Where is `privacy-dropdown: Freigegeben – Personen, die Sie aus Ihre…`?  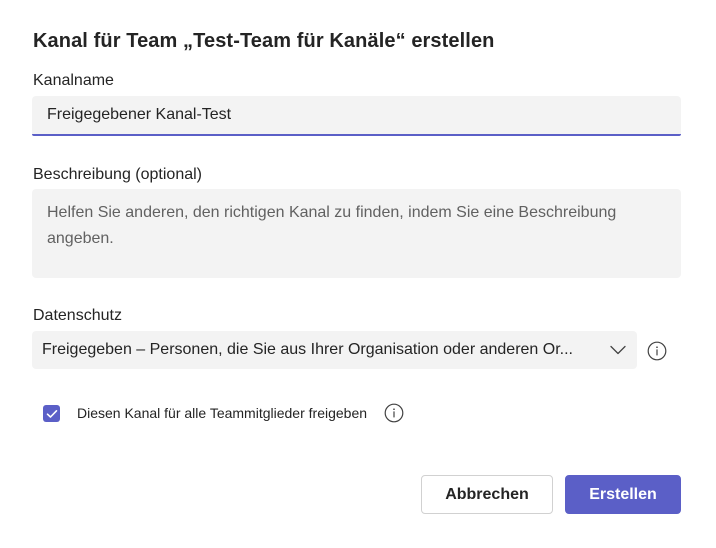 privacy-dropdown: Freigegeben – Personen, die Sie aus Ihre… is located at coordinates (334, 350).